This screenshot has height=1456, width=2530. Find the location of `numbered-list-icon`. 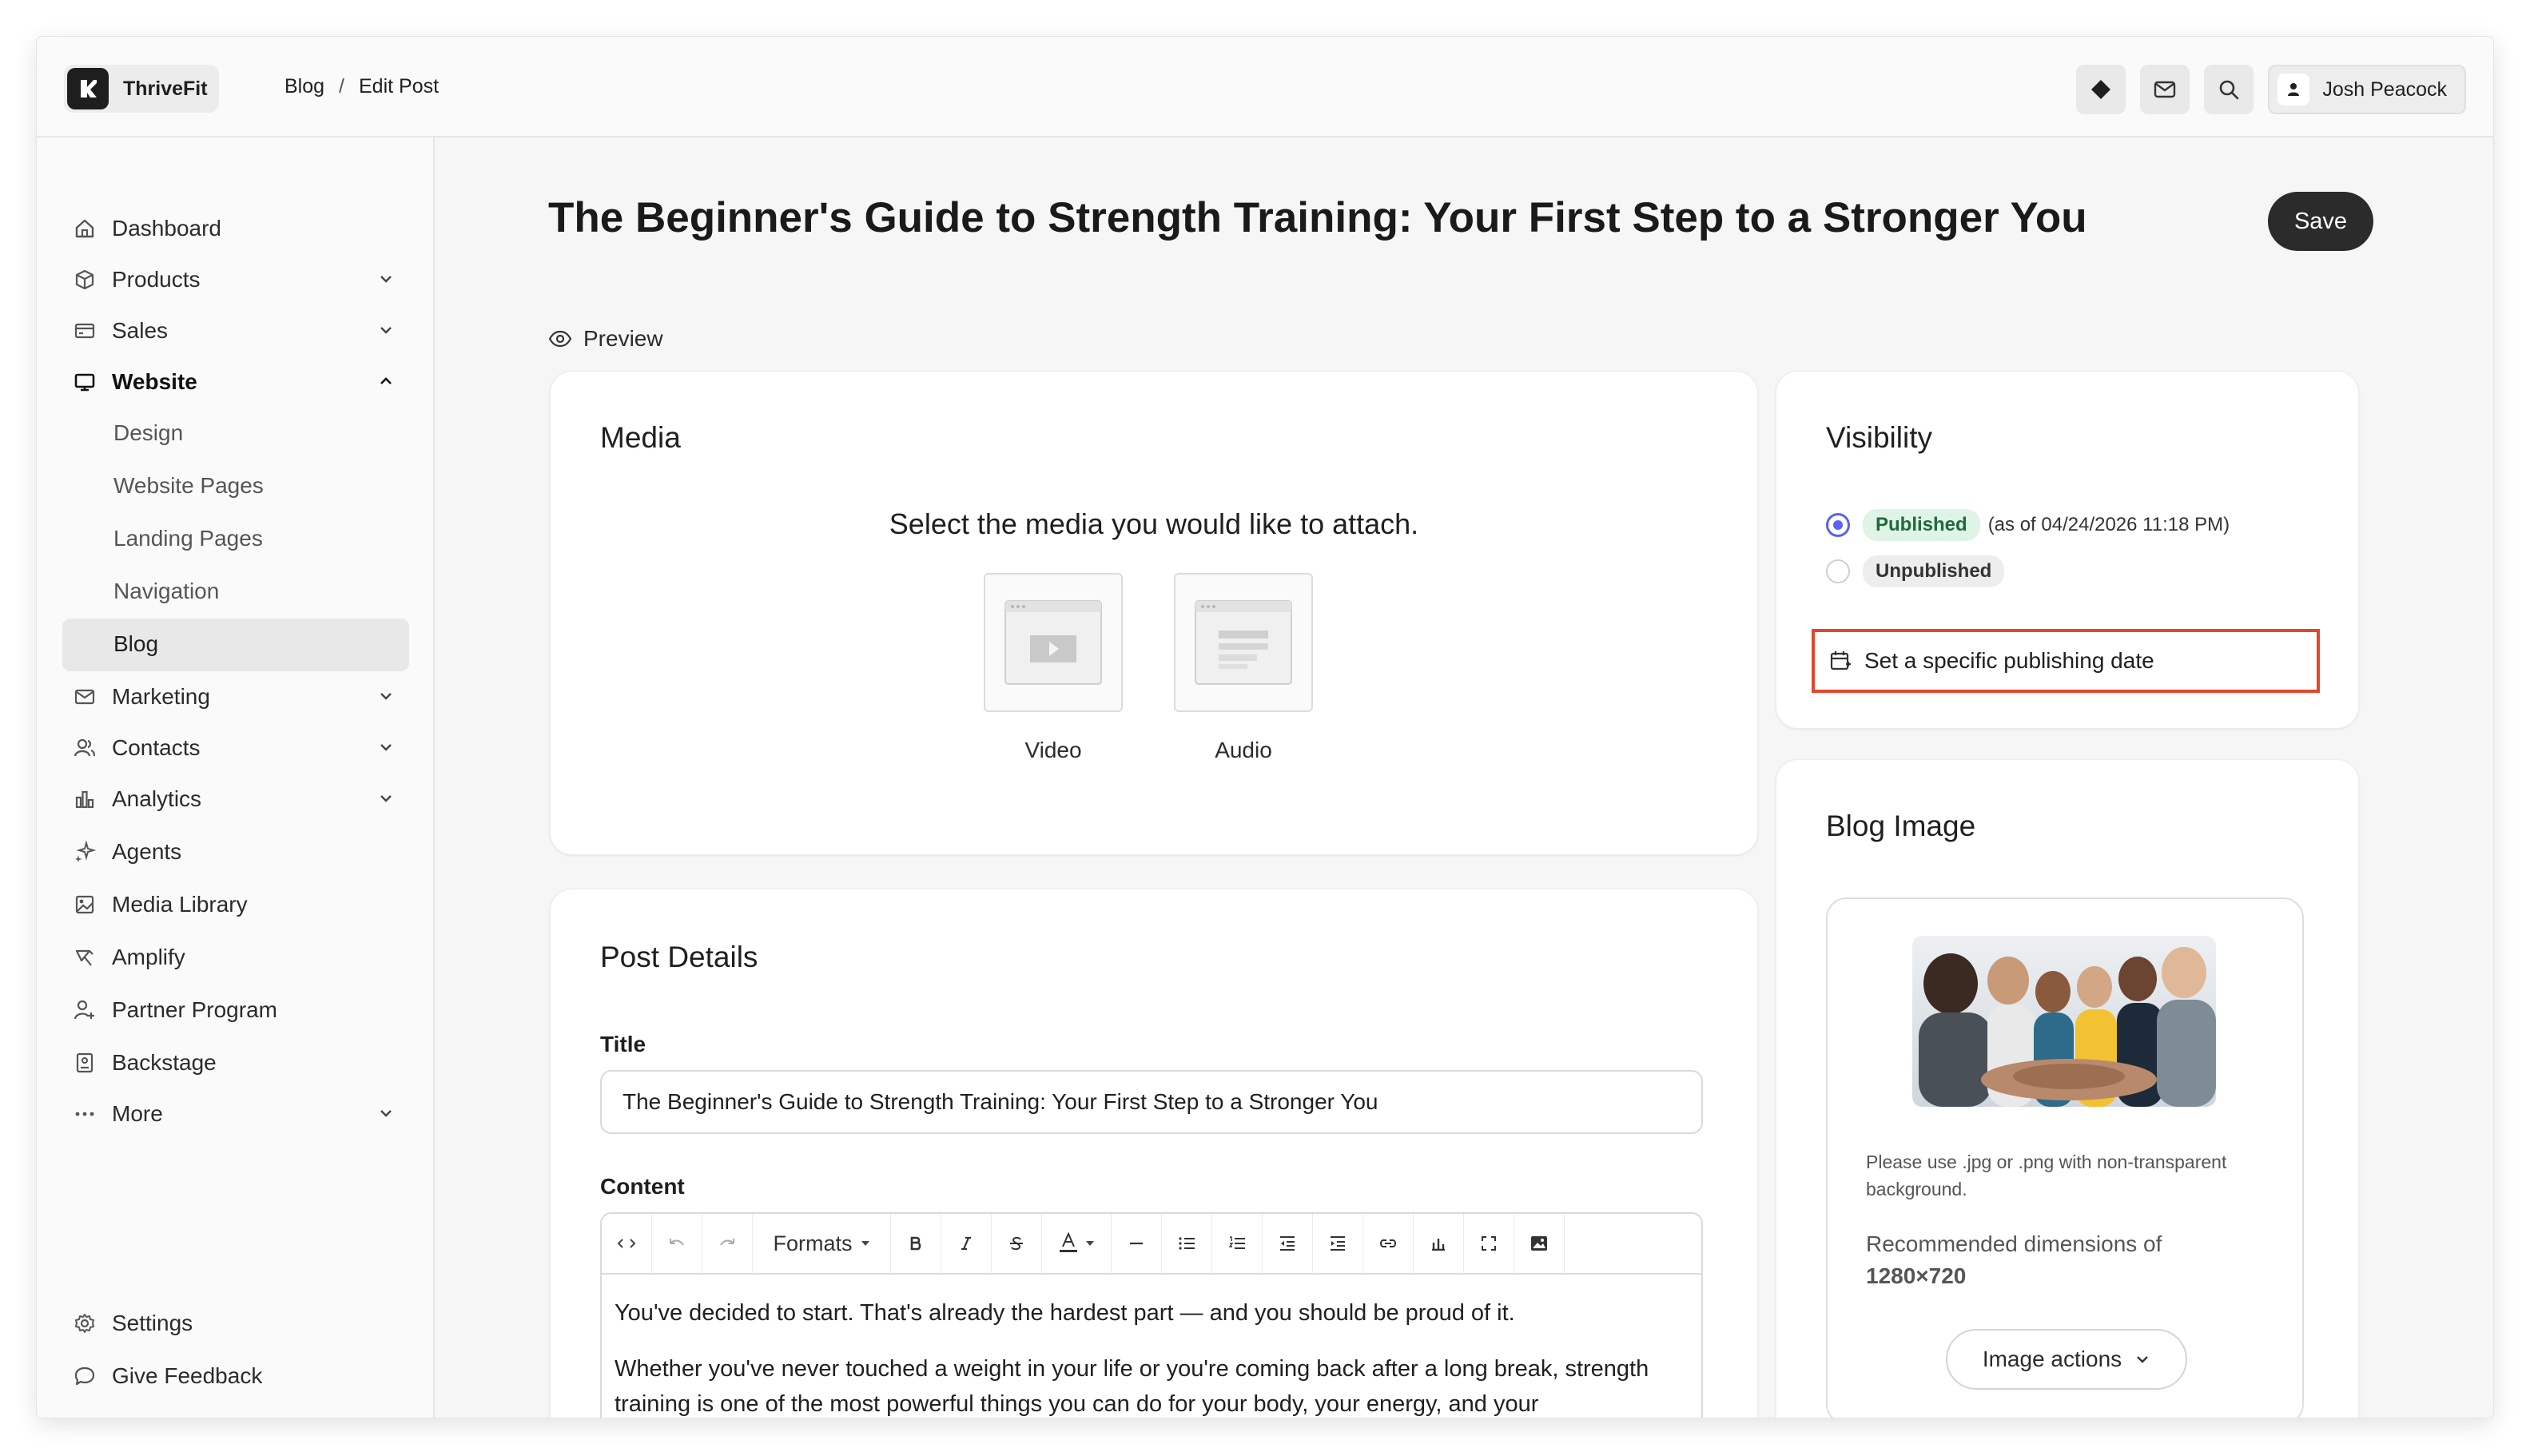

numbered-list-icon is located at coordinates (1236, 1242).